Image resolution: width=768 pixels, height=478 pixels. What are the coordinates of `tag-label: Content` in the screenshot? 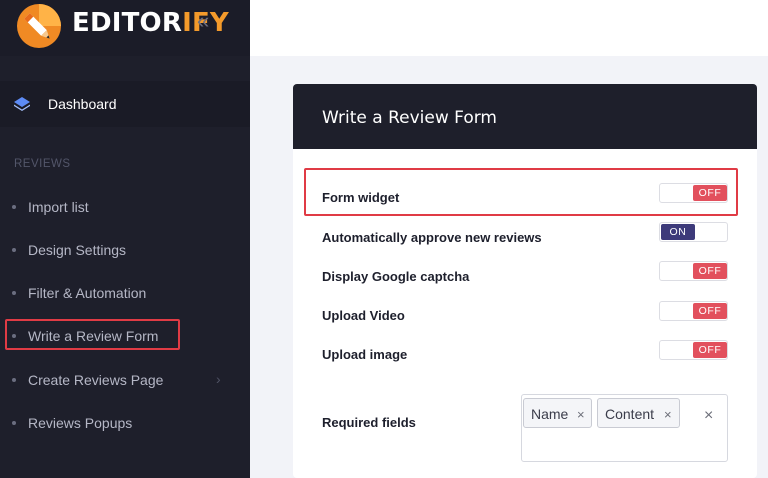 It's located at (630, 414).